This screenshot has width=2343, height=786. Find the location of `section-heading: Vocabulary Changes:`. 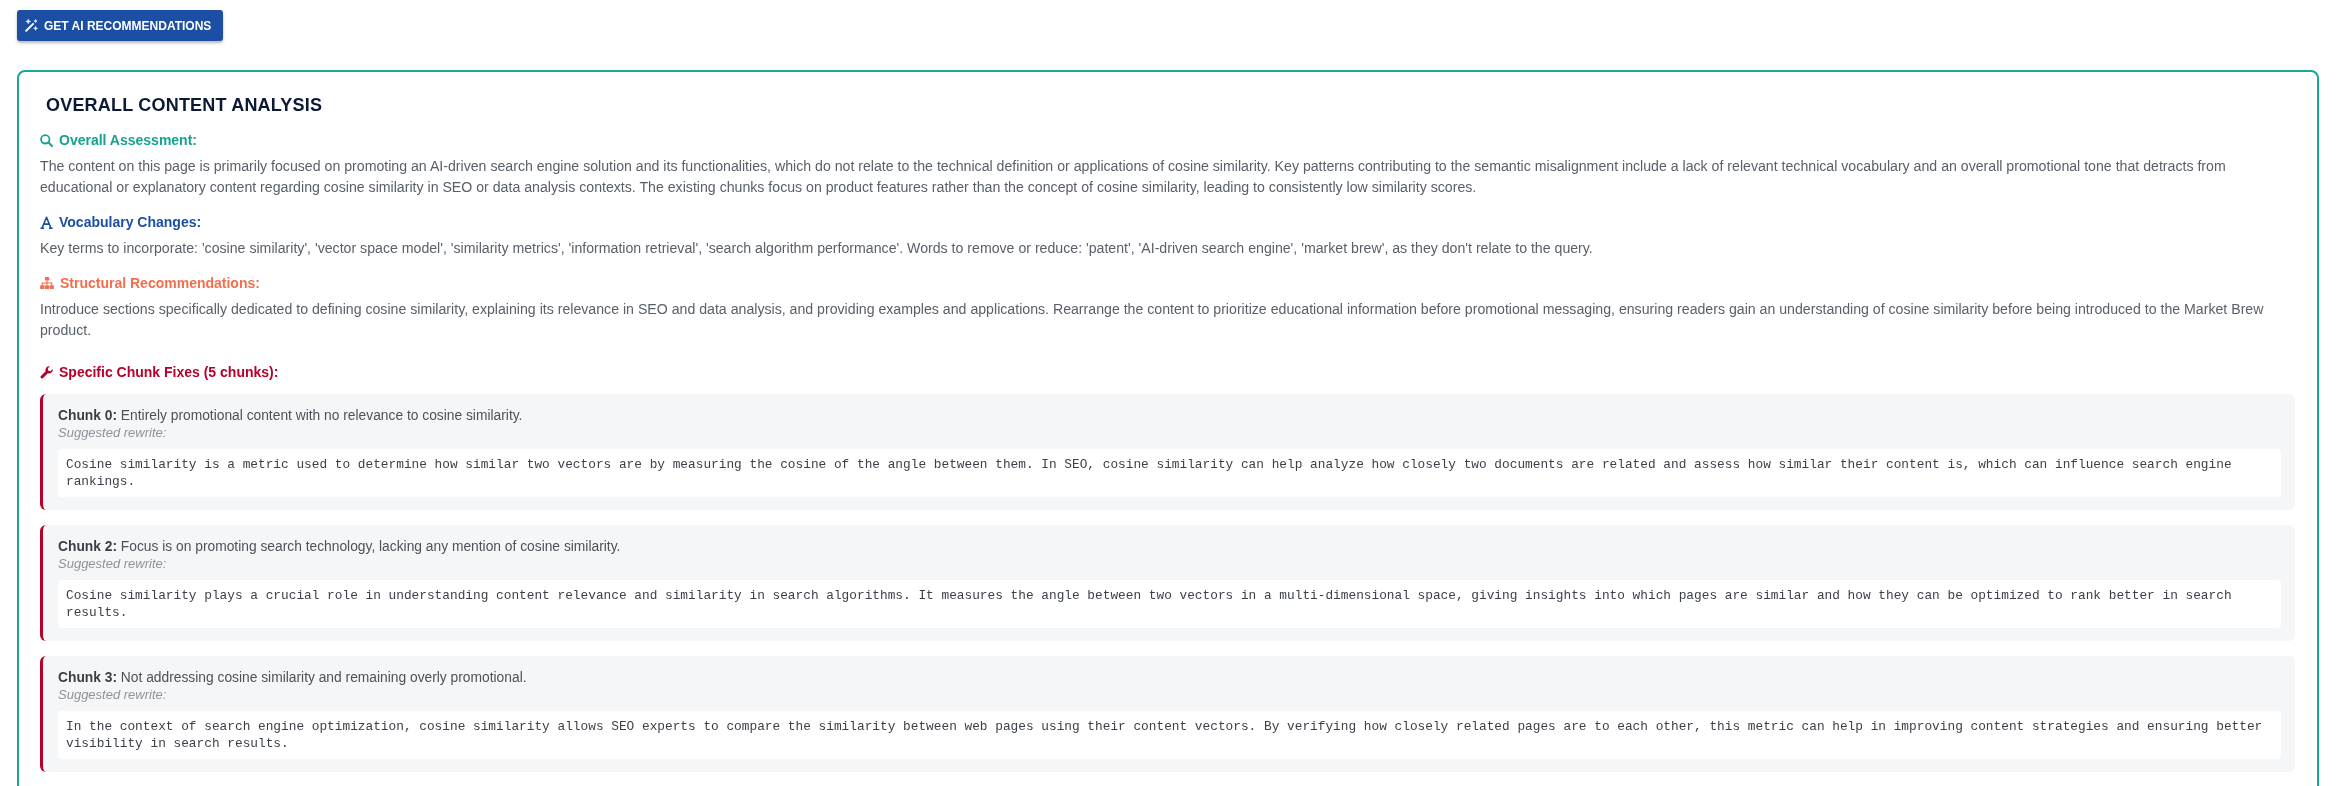

section-heading: Vocabulary Changes: is located at coordinates (130, 222).